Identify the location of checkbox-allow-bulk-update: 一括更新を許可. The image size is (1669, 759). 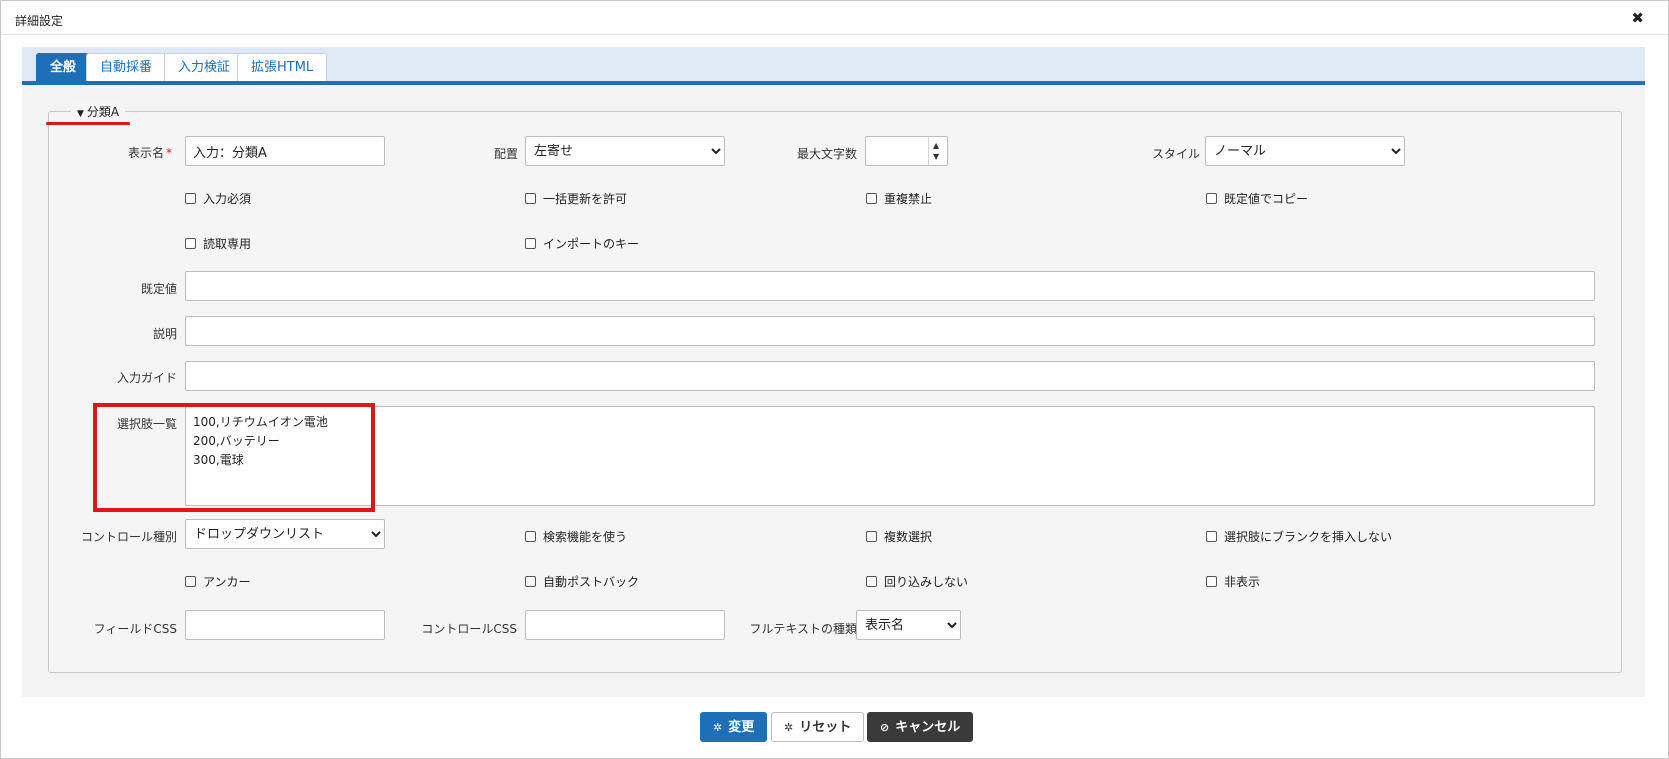
(576, 198).